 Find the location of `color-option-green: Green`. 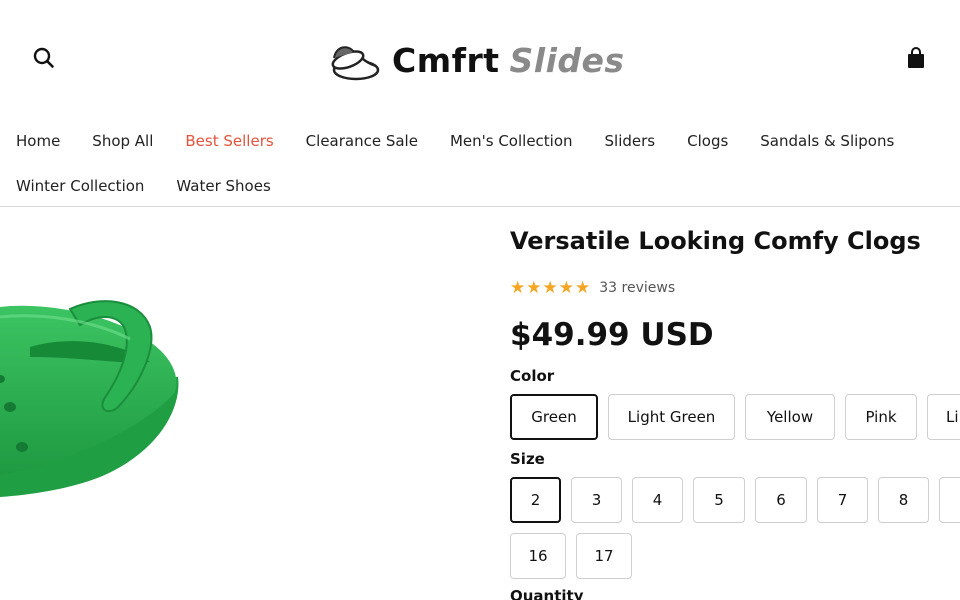

color-option-green: Green is located at coordinates (554, 417).